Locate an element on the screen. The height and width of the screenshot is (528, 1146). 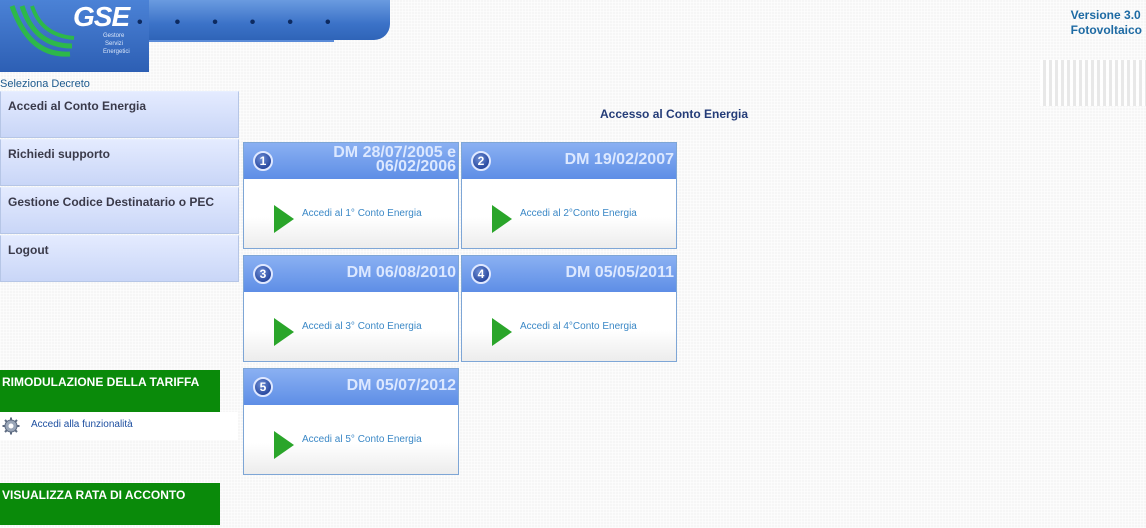
rimodulazione-header: RIMODULAZIONE DELLA TARIFFA is located at coordinates (110, 391).